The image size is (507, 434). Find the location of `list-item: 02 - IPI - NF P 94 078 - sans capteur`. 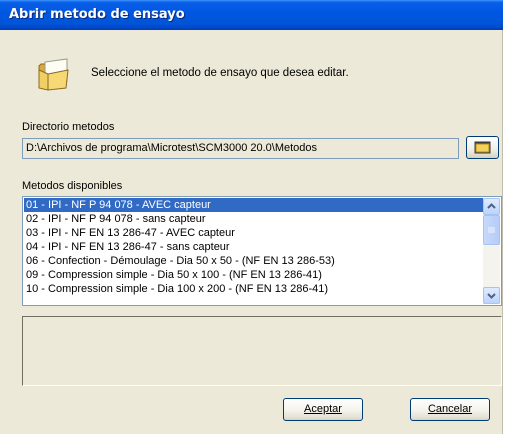

list-item: 02 - IPI - NF P 94 078 - sans capteur is located at coordinates (253, 219).